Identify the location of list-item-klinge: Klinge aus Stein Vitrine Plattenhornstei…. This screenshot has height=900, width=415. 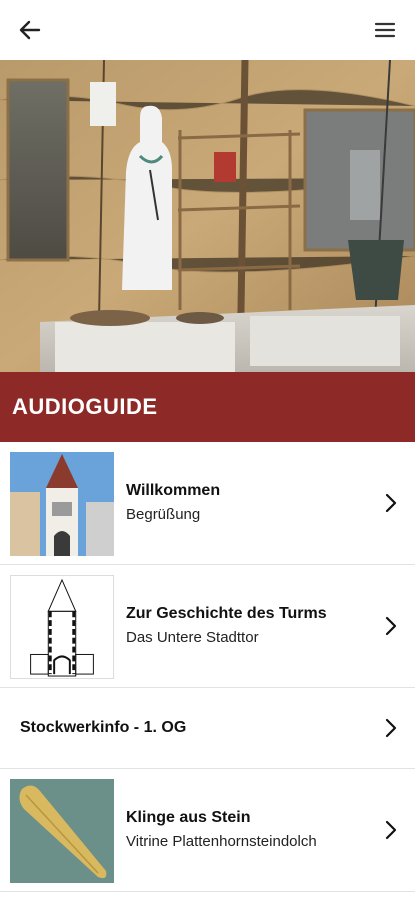
(207, 830).